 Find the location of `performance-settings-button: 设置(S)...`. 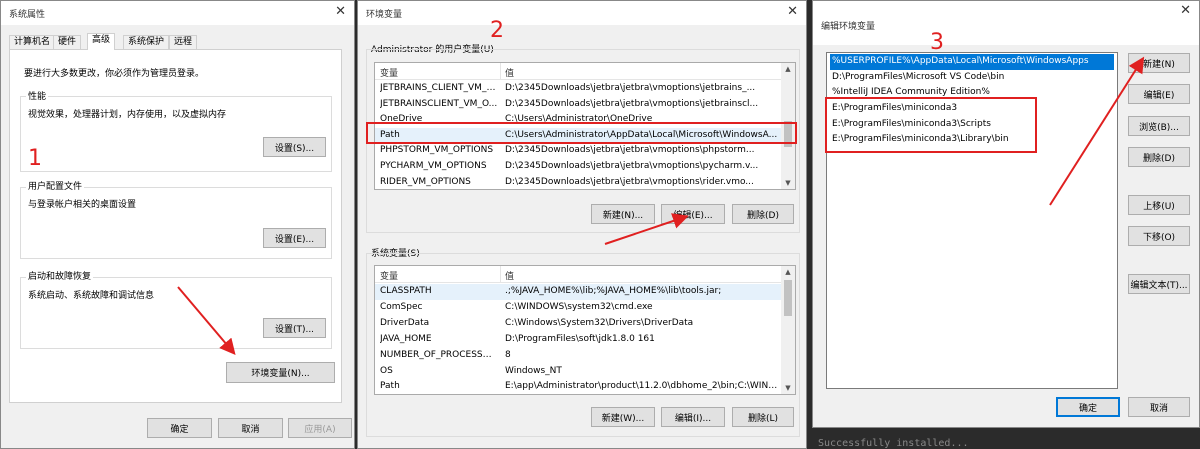

performance-settings-button: 设置(S)... is located at coordinates (294, 147).